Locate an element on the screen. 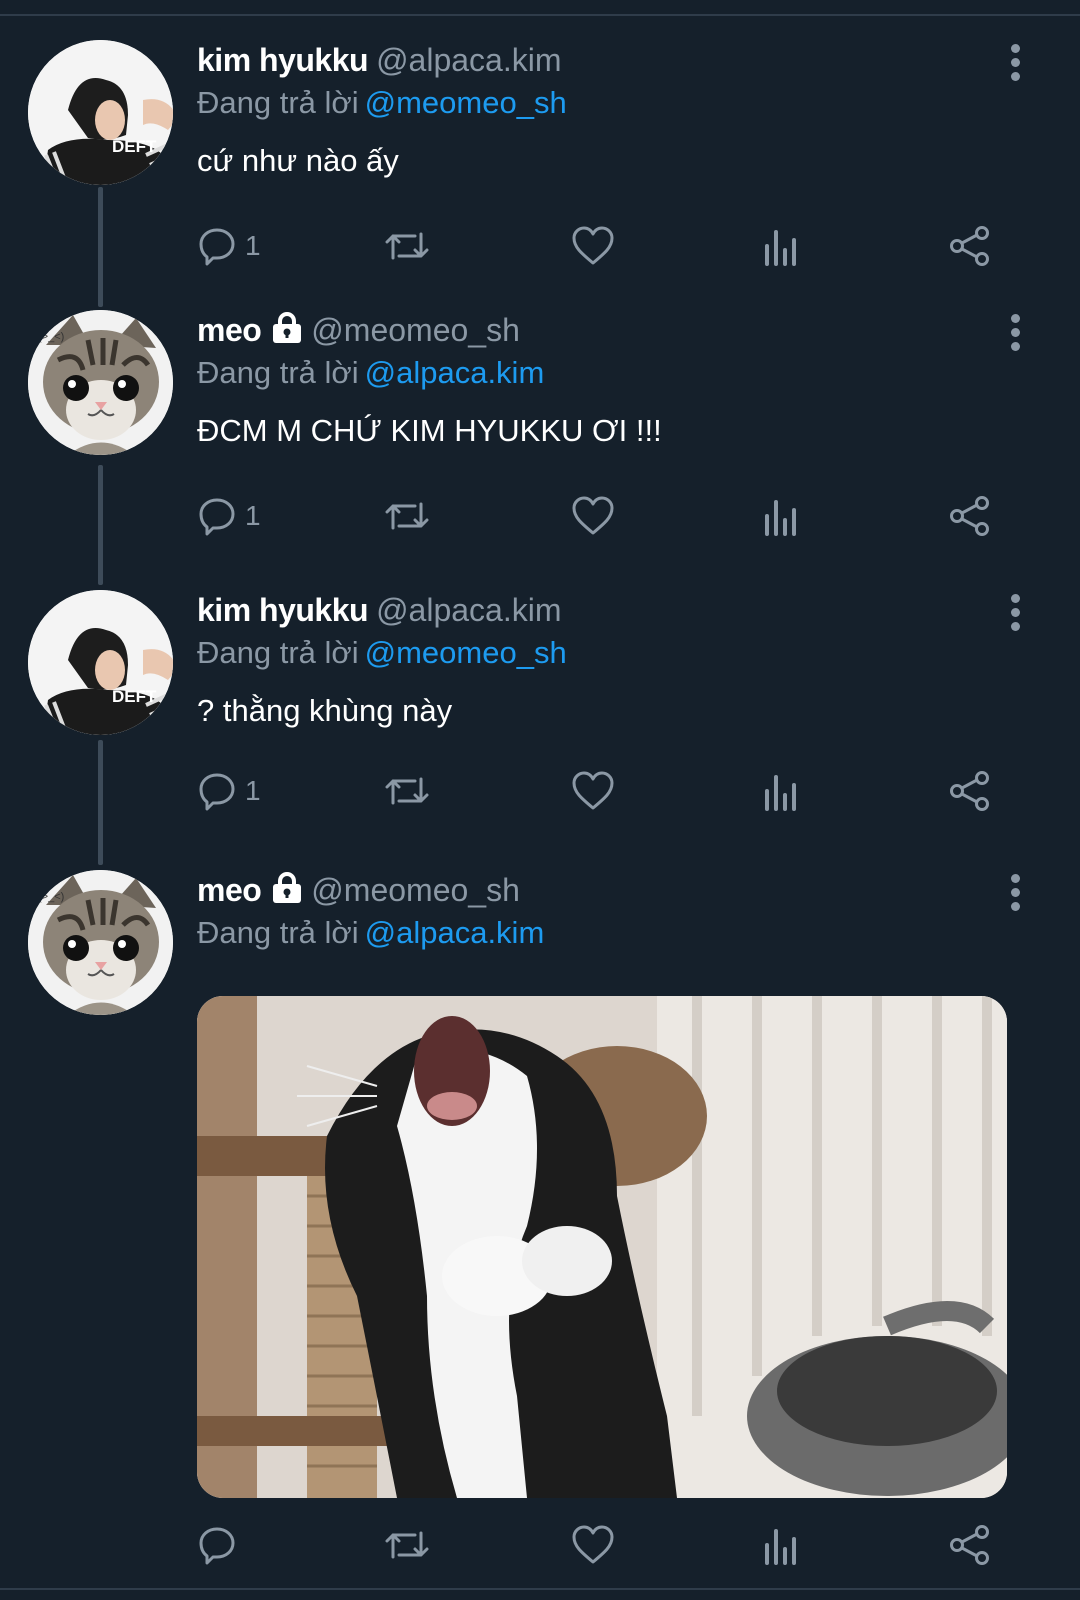 The image size is (1080, 1600). tweet-actions is located at coordinates (607, 1545).